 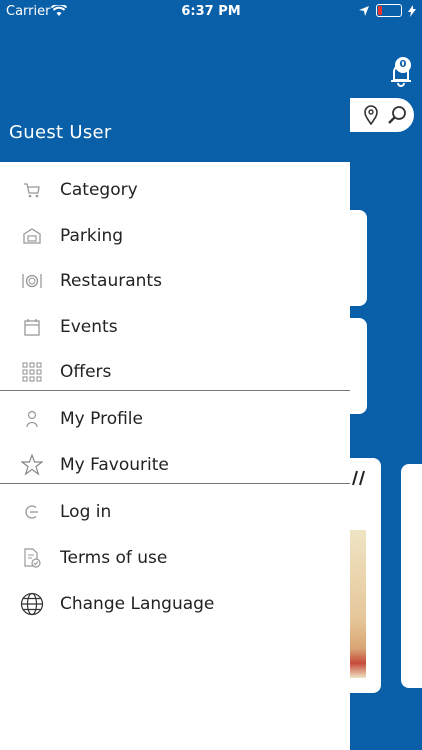 I want to click on menu-item-label: Terms of use, so click(x=114, y=558).